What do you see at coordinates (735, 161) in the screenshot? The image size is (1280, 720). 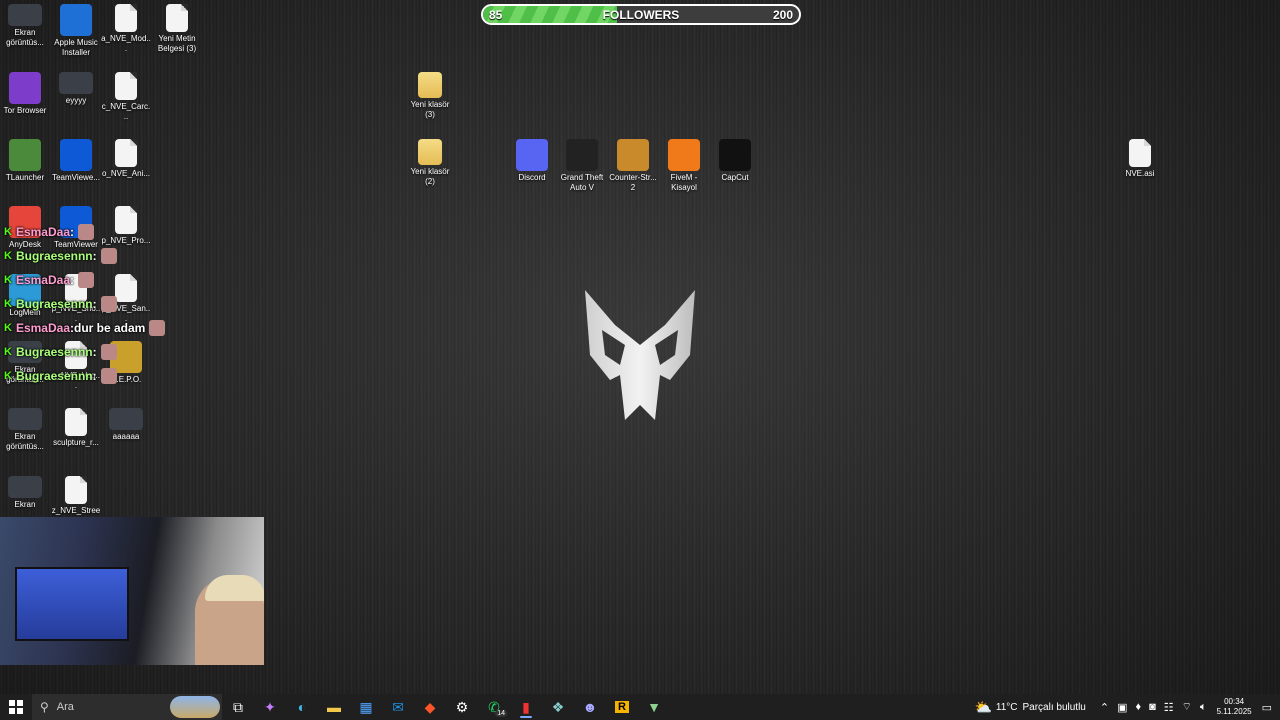 I see `desktop-icon: CapCut` at bounding box center [735, 161].